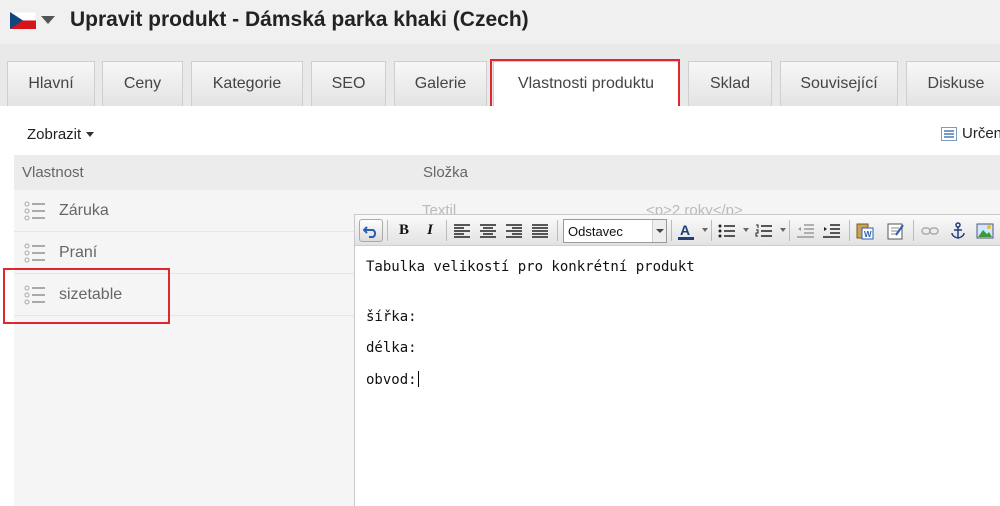 Image resolution: width=1000 pixels, height=506 pixels. Describe the element at coordinates (78, 252) in the screenshot. I see `property-name: Praní` at that location.